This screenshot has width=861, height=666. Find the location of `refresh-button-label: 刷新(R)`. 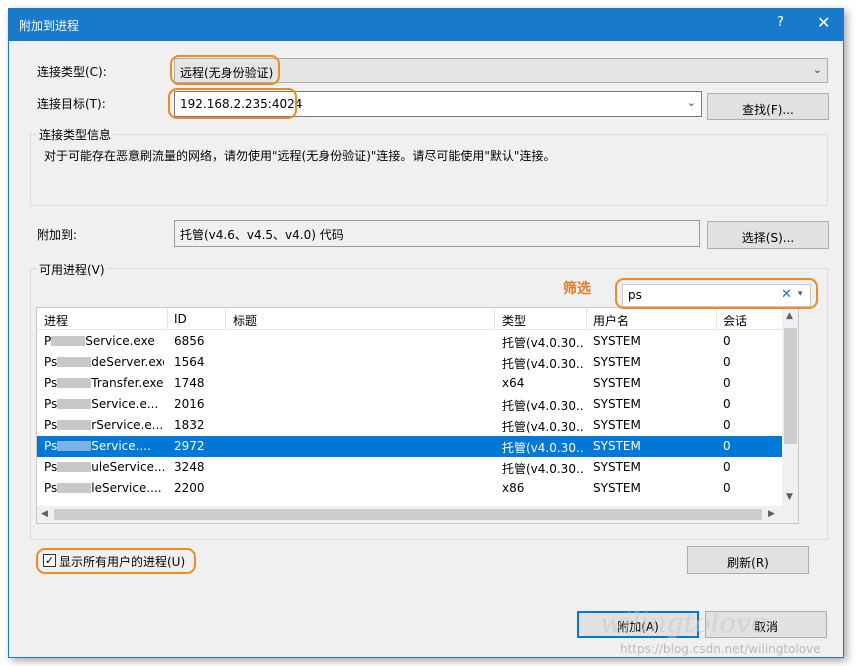

refresh-button-label: 刷新(R) is located at coordinates (748, 563).